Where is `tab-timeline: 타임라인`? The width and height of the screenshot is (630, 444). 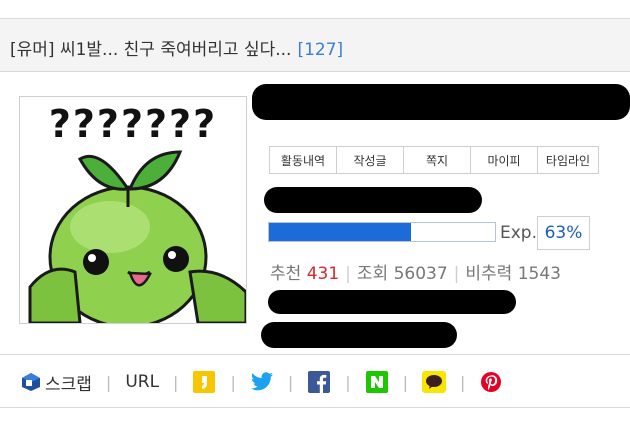
tab-timeline: 타임라인 is located at coordinates (568, 160).